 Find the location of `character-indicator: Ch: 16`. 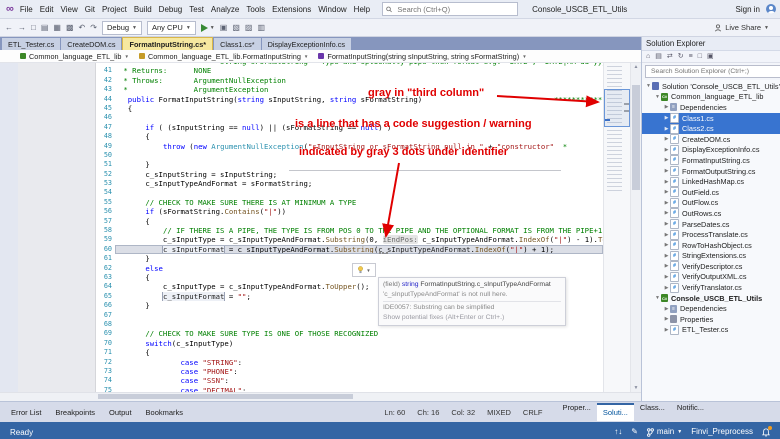

character-indicator: Ch: 16 is located at coordinates (428, 412).